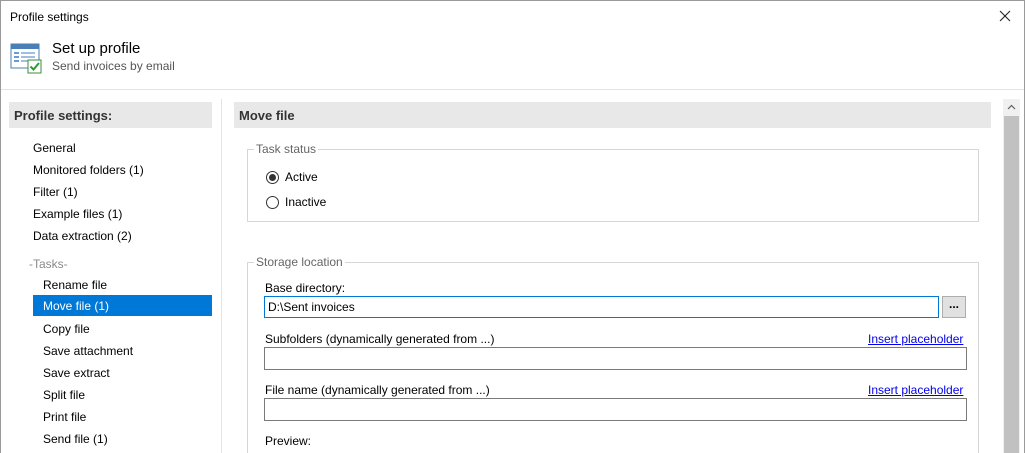  Describe the element at coordinates (122, 372) in the screenshot. I see `sidebar-item-save-extract: Save extract` at that location.